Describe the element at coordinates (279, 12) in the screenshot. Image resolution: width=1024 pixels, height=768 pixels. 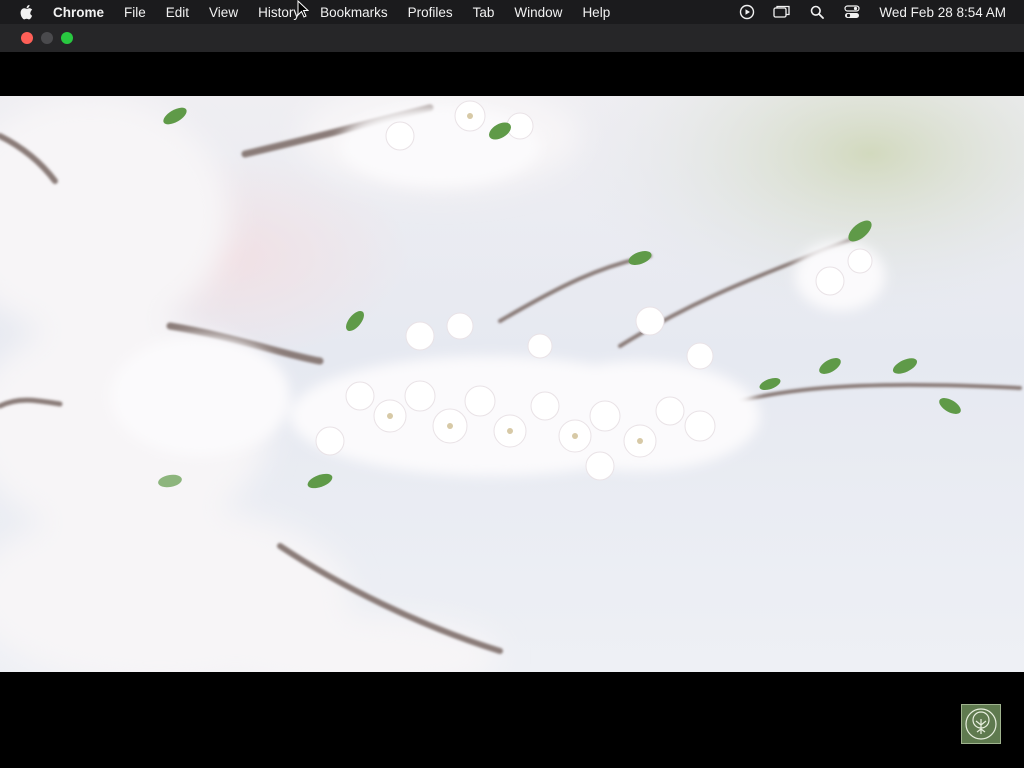
I see `menu-history: History` at that location.